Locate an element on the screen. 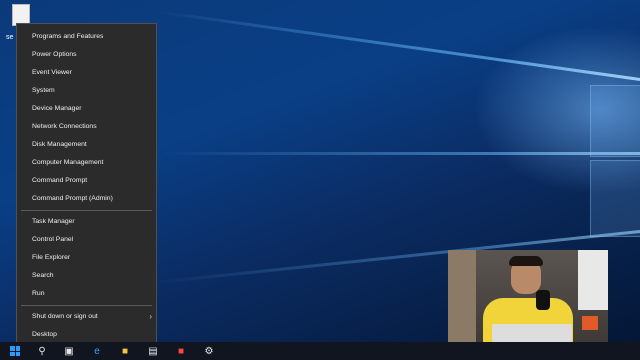  webcam-background-shelf is located at coordinates (462, 296).